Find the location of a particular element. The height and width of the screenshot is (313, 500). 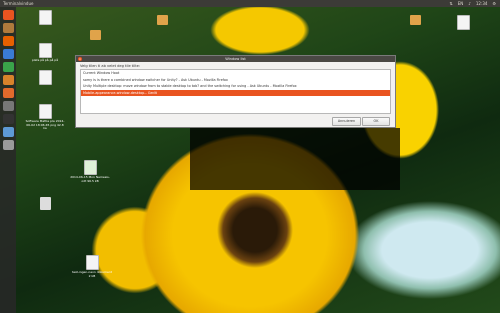

dialog-title: Window list is located at coordinates (235, 59).